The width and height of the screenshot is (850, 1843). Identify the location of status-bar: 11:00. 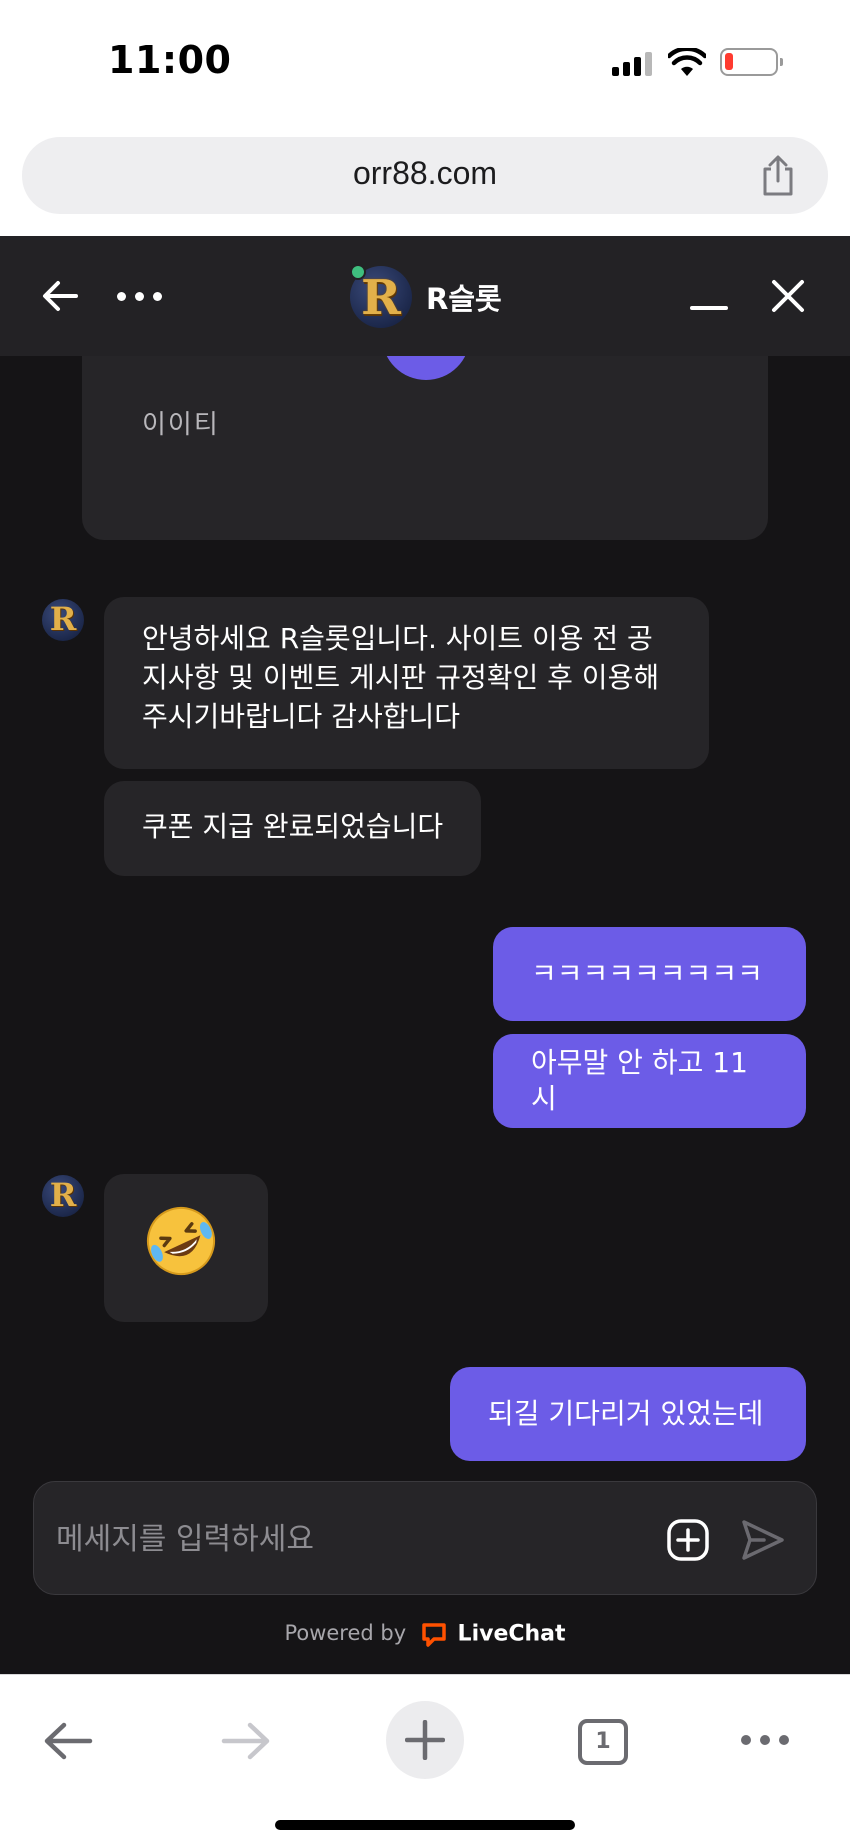
(425, 62).